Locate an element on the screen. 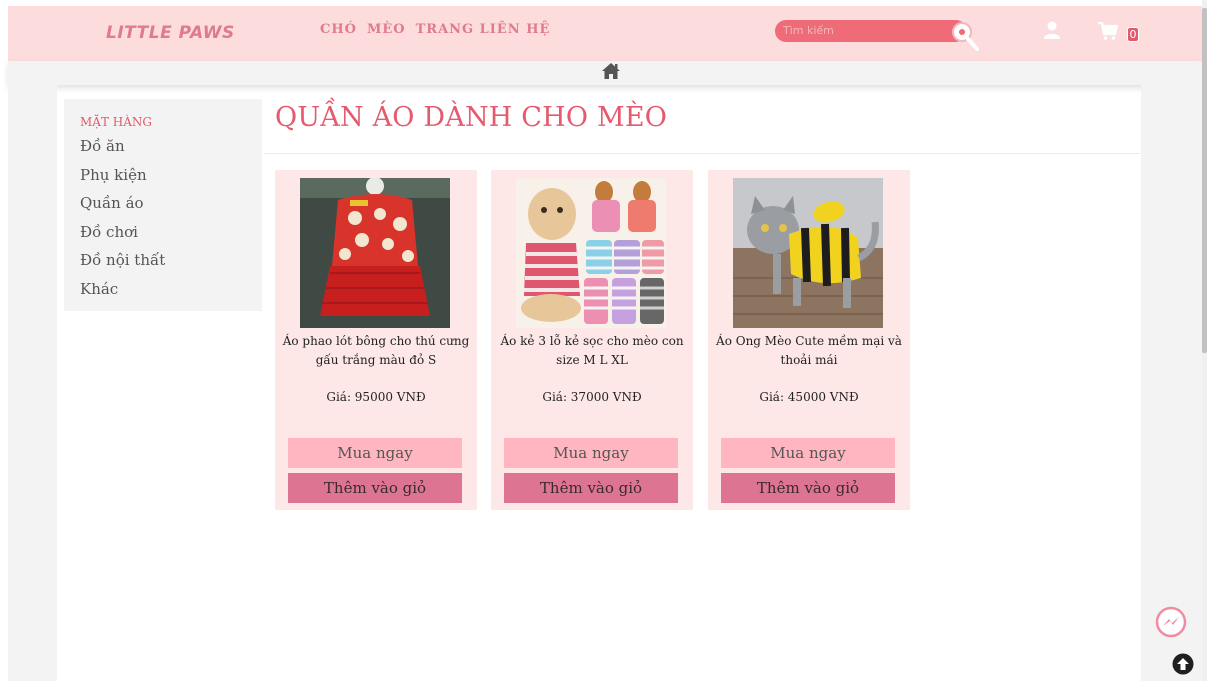  right-gutter is located at coordinates (1171, 383).